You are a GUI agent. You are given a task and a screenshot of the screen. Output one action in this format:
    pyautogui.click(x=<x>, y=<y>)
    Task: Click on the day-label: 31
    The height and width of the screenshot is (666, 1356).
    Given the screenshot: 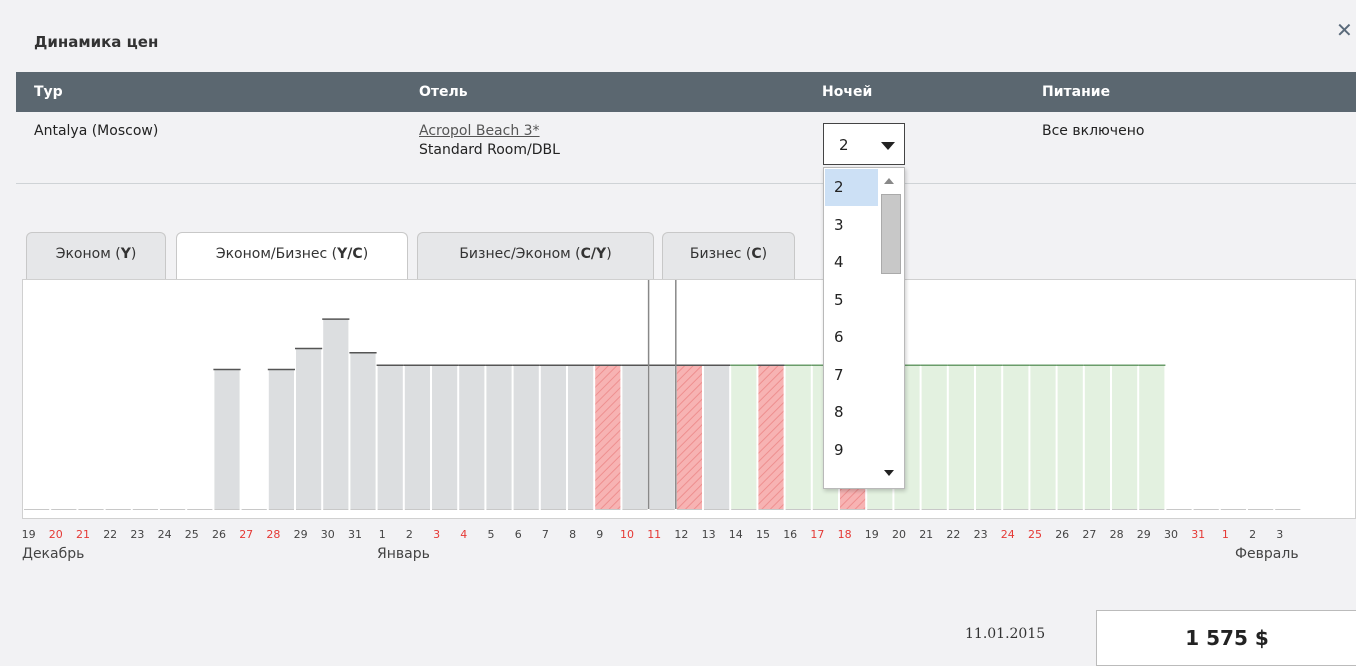 What is the action you would take?
    pyautogui.click(x=1198, y=534)
    